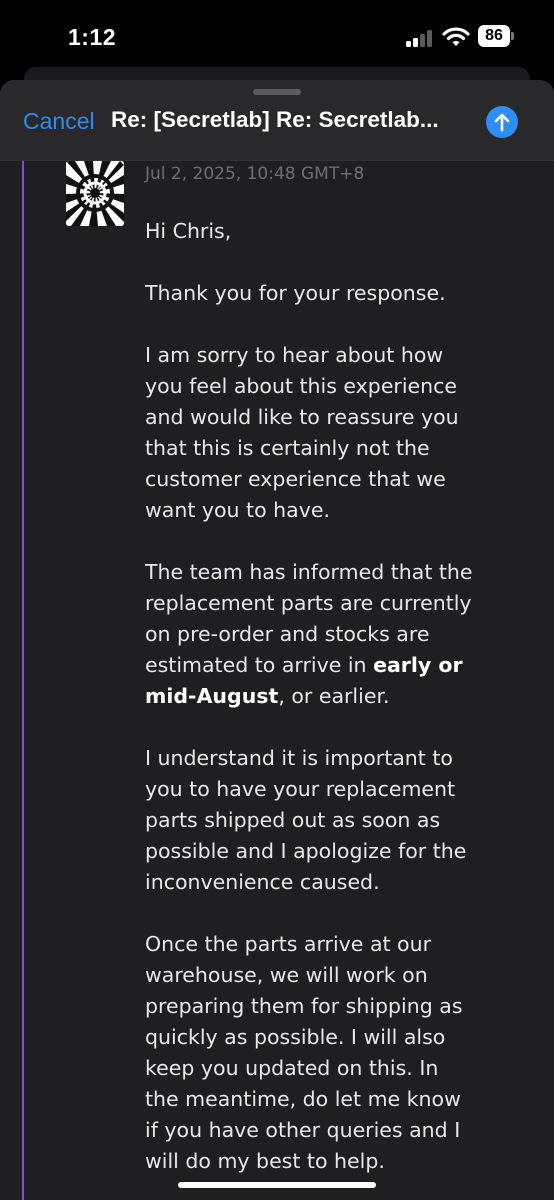 The height and width of the screenshot is (1200, 554). Describe the element at coordinates (309, 572) in the screenshot. I see `paragraph-line: The team has informed that the` at that location.